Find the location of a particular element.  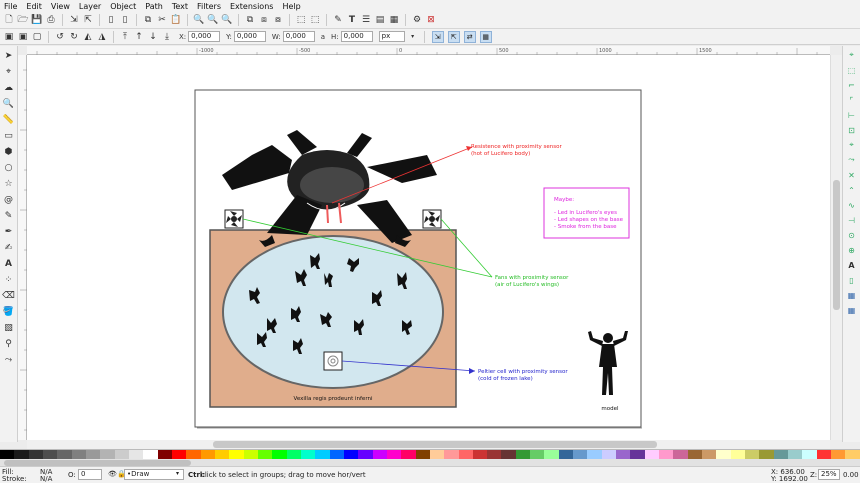

preferences-icon: ⊠ is located at coordinates (431, 20).